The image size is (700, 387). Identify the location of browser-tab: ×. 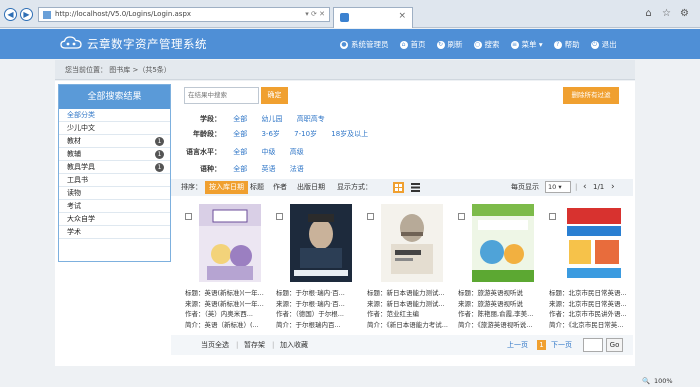
(373, 17).